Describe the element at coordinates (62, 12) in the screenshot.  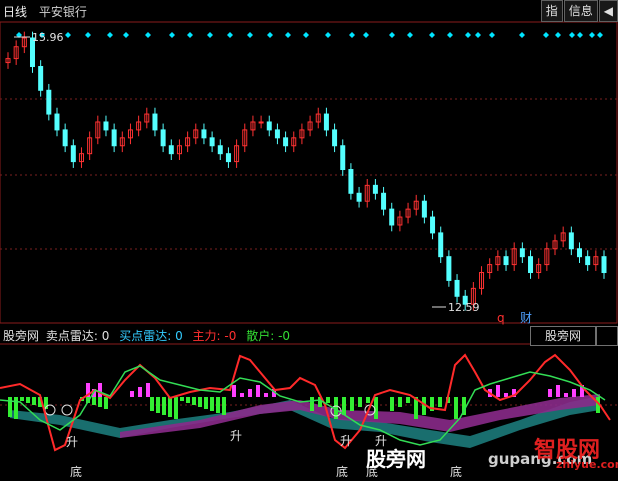
I see `stock-name: 平安银行` at that location.